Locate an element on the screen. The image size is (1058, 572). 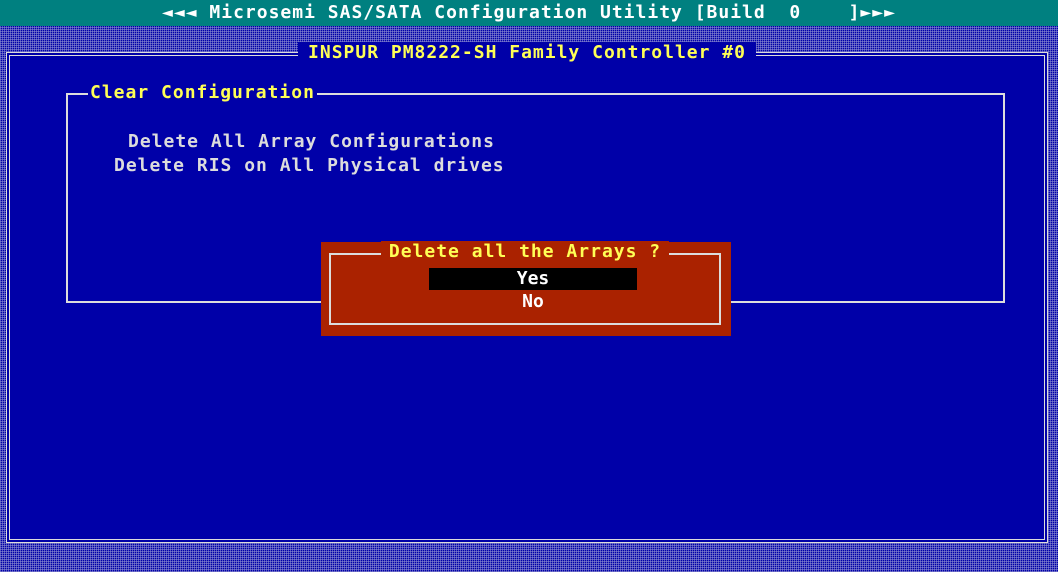
yes-option: Yes is located at coordinates (533, 279).